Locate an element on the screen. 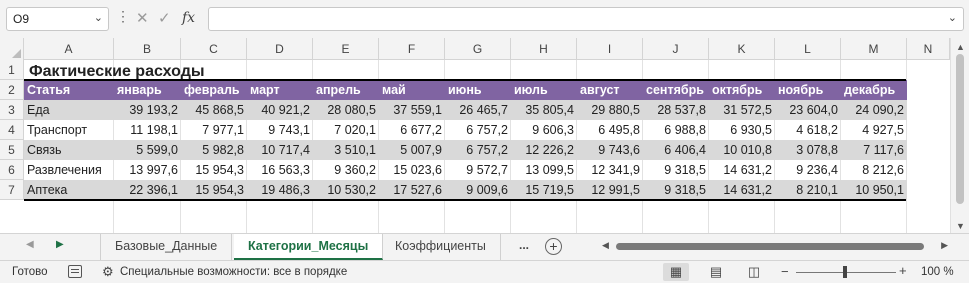 This screenshot has width=969, height=283. row-label-cell: Связь is located at coordinates (69, 150).